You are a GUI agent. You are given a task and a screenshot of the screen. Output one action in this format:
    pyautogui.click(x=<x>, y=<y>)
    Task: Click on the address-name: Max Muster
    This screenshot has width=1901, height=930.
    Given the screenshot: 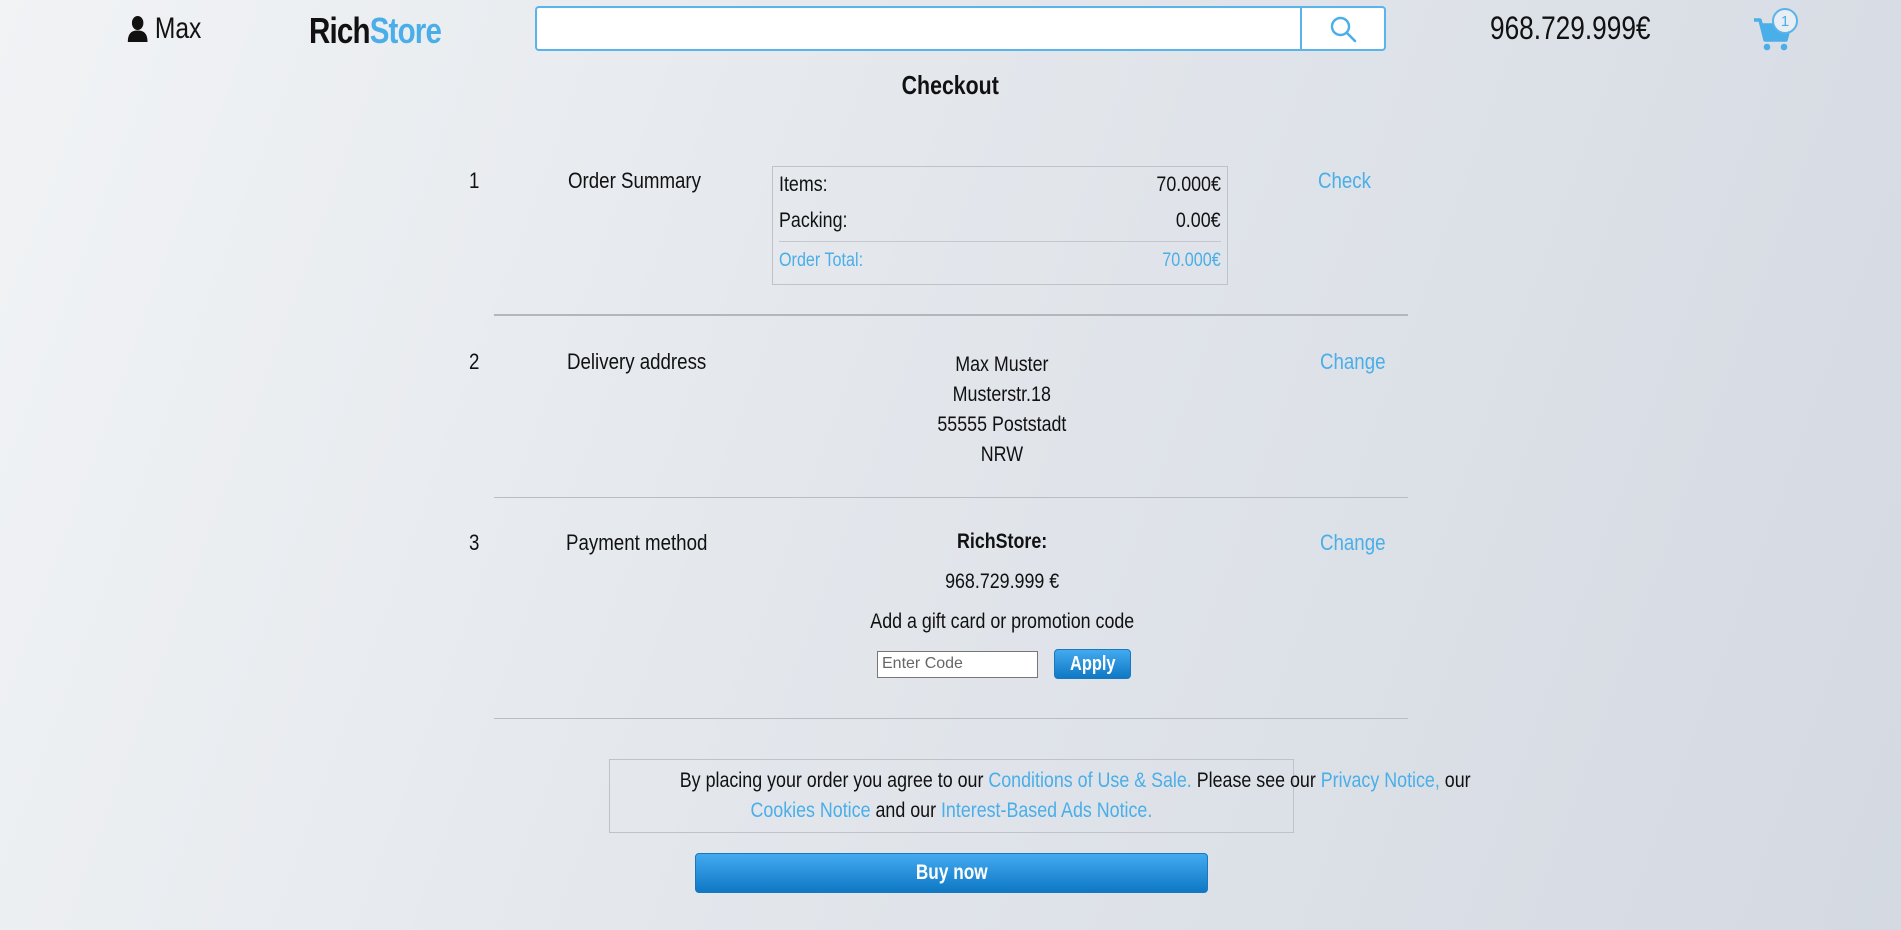 What is the action you would take?
    pyautogui.click(x=1002, y=364)
    